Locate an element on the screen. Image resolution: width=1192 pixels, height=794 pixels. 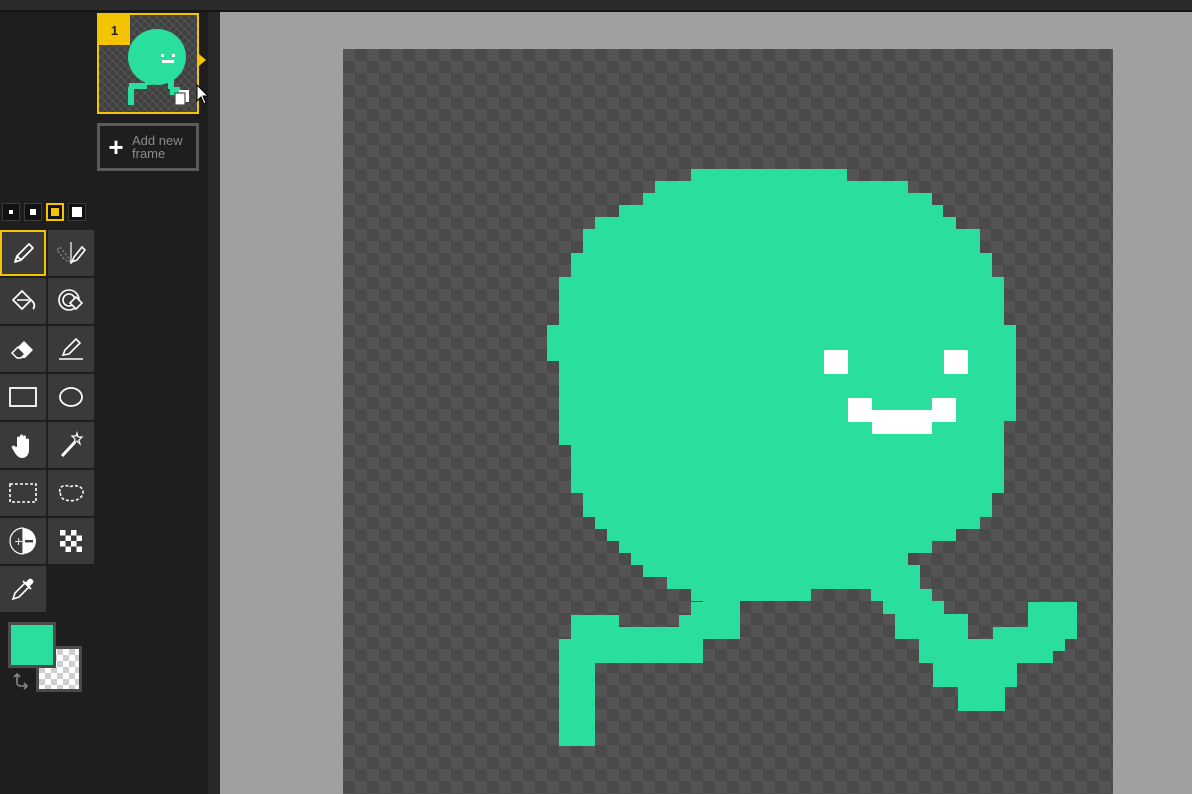
target-bucket-icon is located at coordinates (71, 300).